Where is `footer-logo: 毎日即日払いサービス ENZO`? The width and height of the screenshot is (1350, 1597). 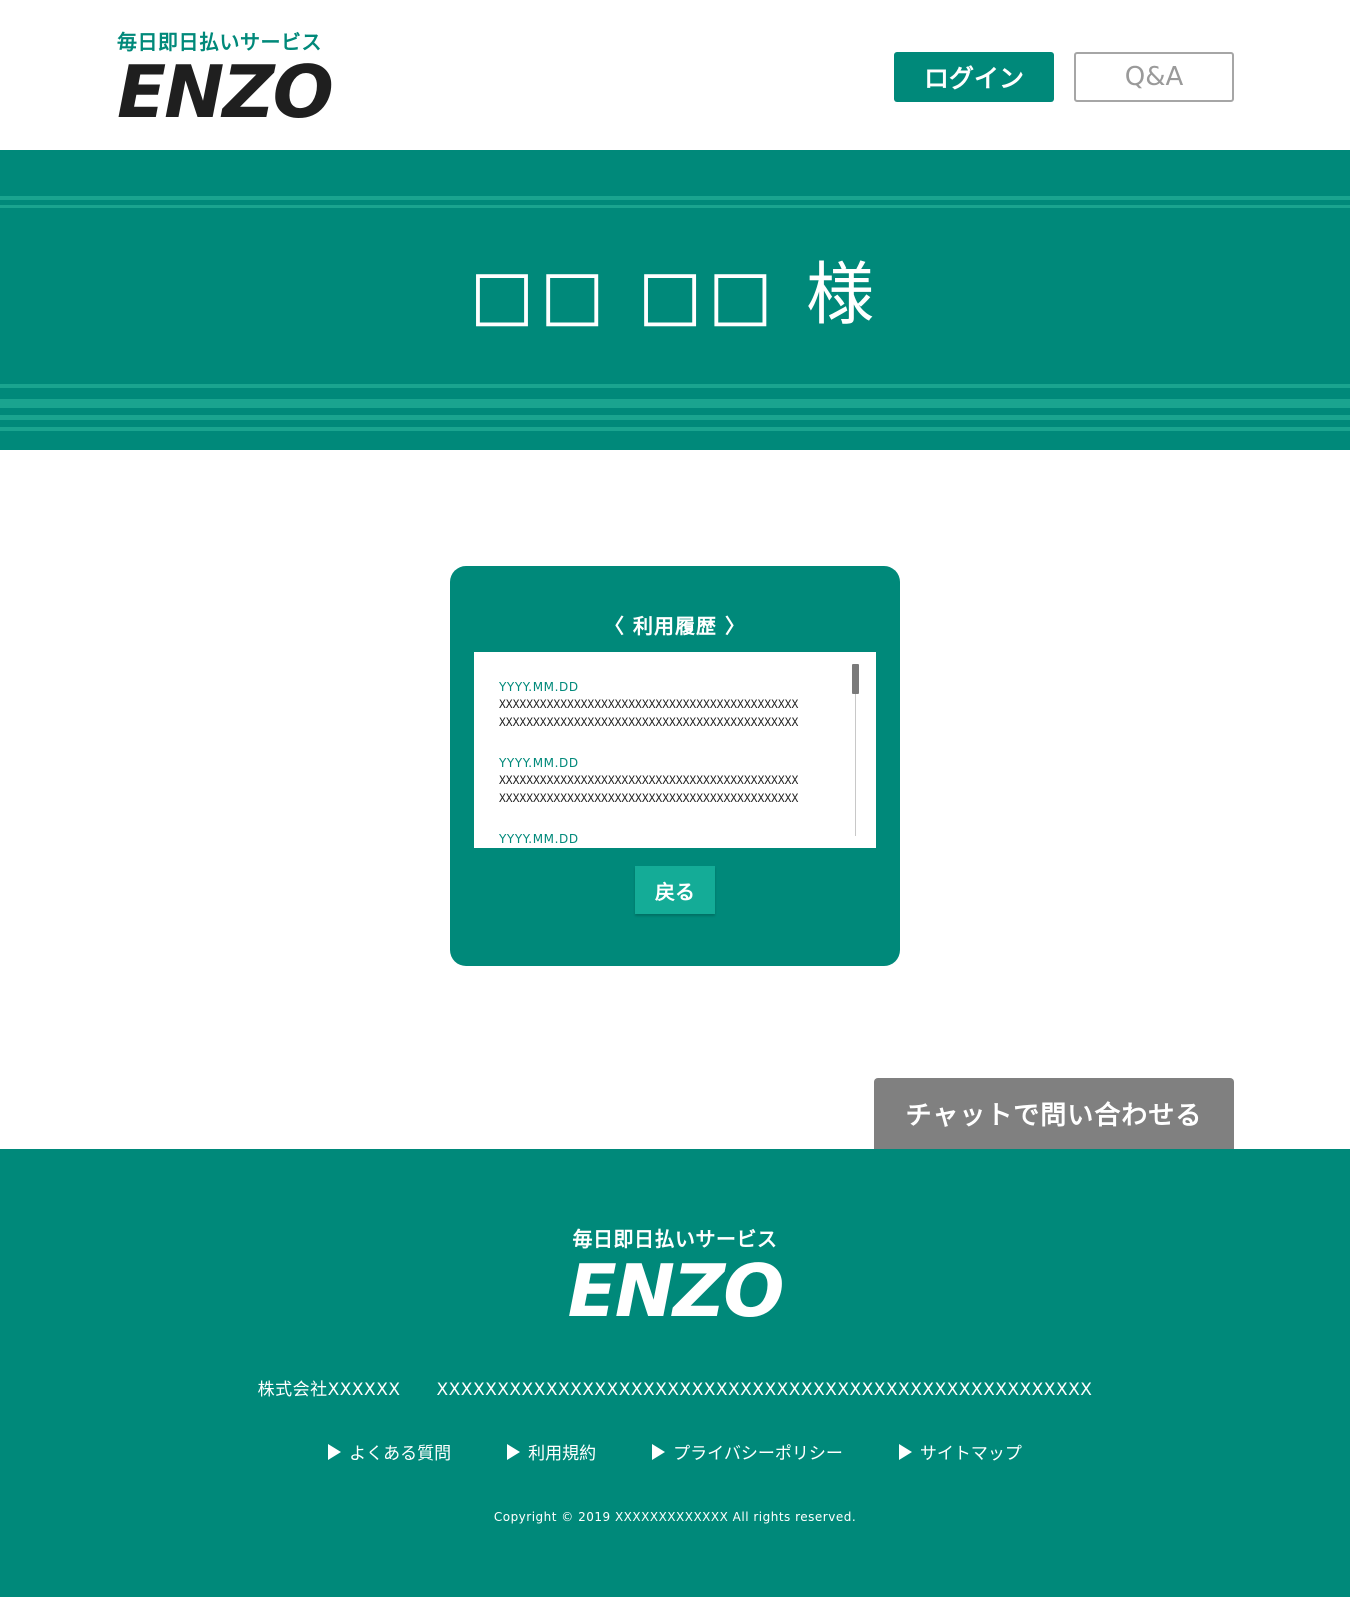
footer-logo: 毎日即日払いサービス ENZO is located at coordinates (675, 1278).